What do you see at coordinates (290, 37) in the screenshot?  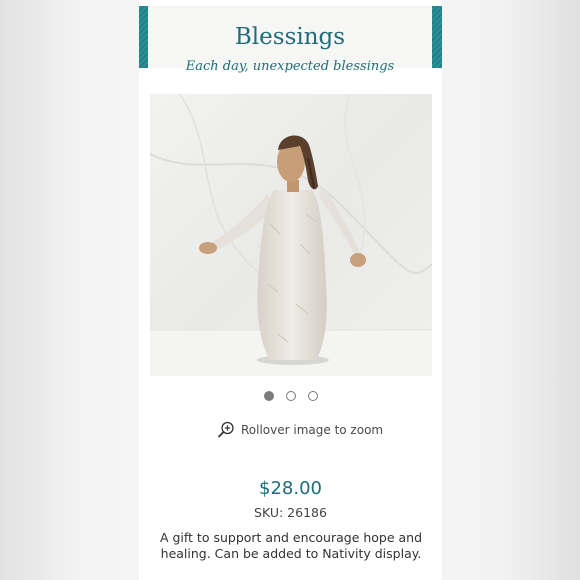 I see `product-title: Blessings` at bounding box center [290, 37].